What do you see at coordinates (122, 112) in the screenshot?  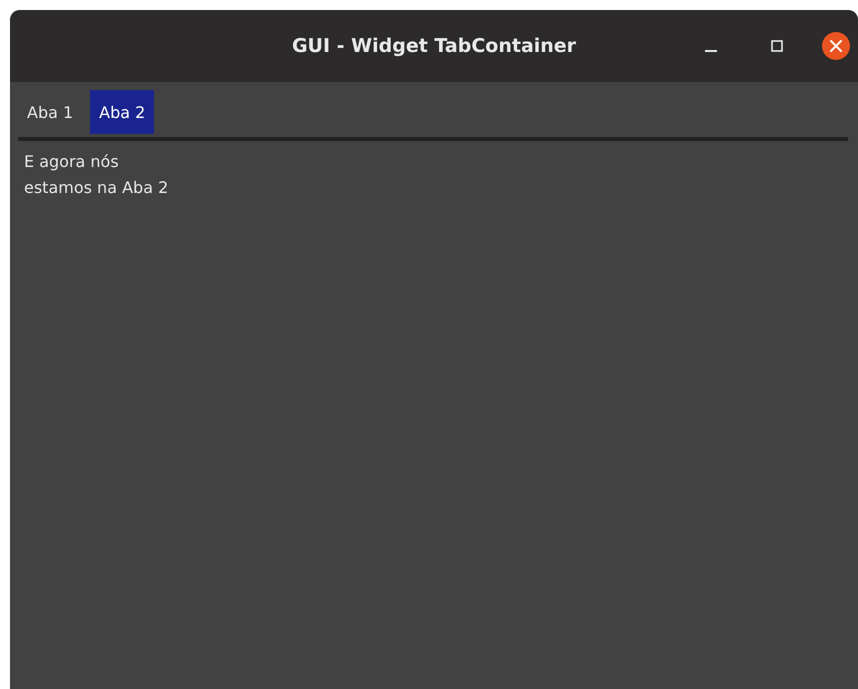 I see `tab: Aba 2` at bounding box center [122, 112].